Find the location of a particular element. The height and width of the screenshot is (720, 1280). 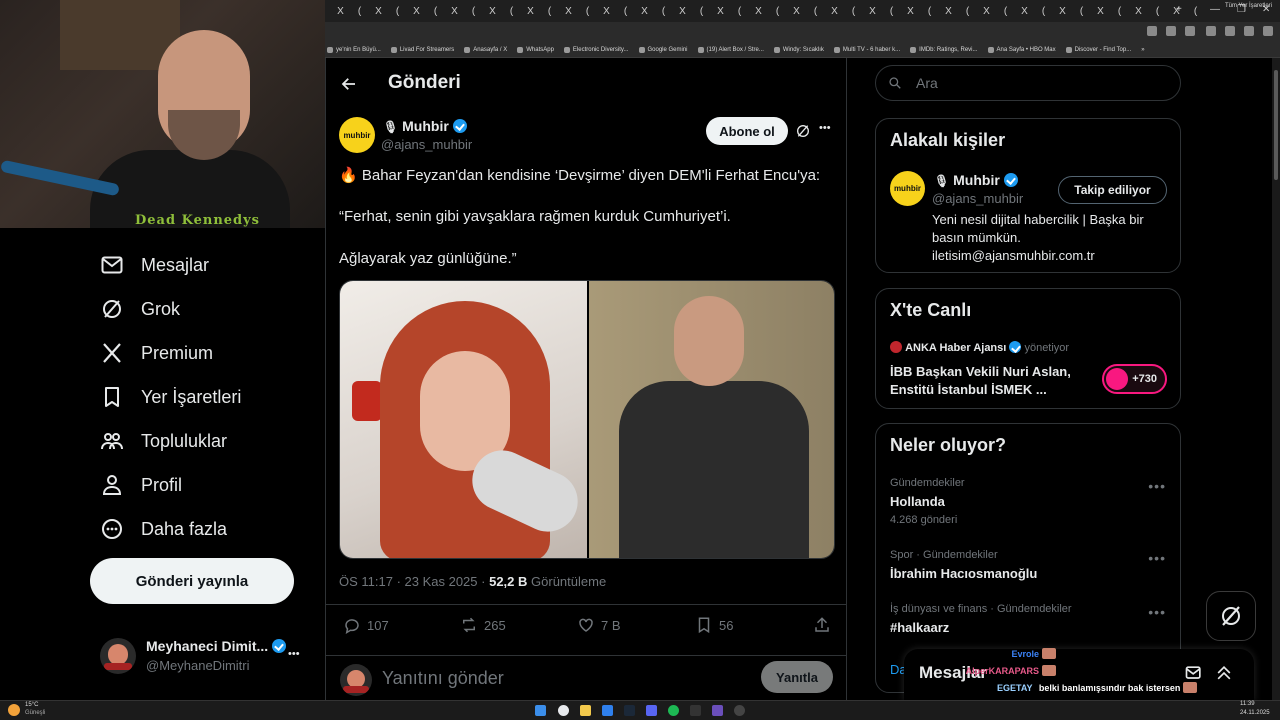

search-input: Ara is located at coordinates (1028, 83).